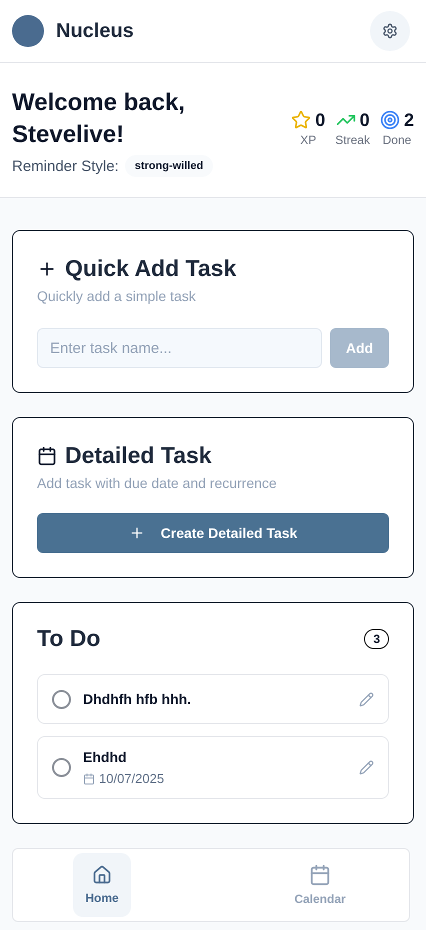 This screenshot has width=426, height=930. What do you see at coordinates (117, 296) in the screenshot?
I see `card-subtitle: Quickly add a simple task` at bounding box center [117, 296].